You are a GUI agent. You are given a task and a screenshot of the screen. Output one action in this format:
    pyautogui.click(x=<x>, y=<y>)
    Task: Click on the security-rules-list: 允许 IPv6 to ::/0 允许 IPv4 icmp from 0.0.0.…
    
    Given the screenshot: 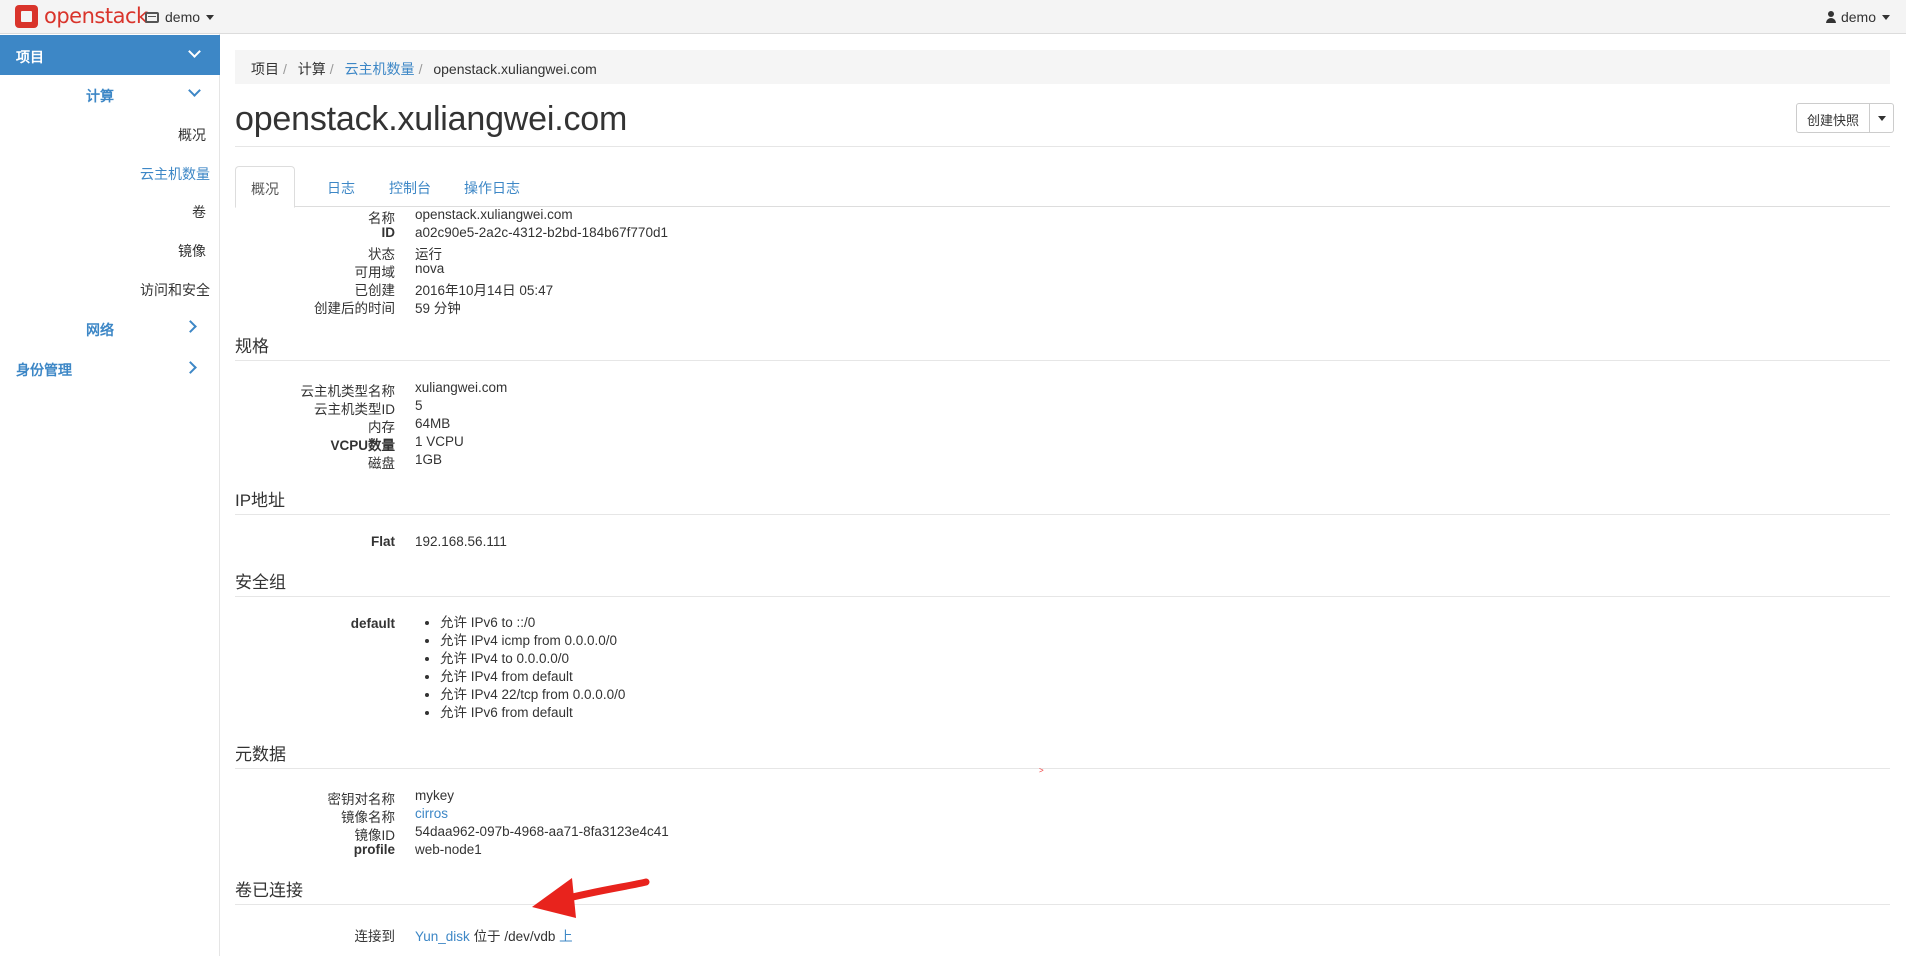 What is the action you would take?
    pyautogui.click(x=532, y=668)
    